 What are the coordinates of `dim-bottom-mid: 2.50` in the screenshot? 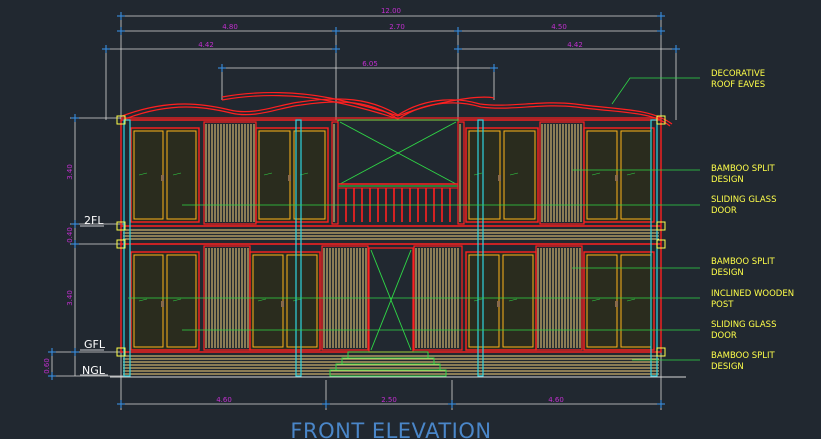 It's located at (389, 400).